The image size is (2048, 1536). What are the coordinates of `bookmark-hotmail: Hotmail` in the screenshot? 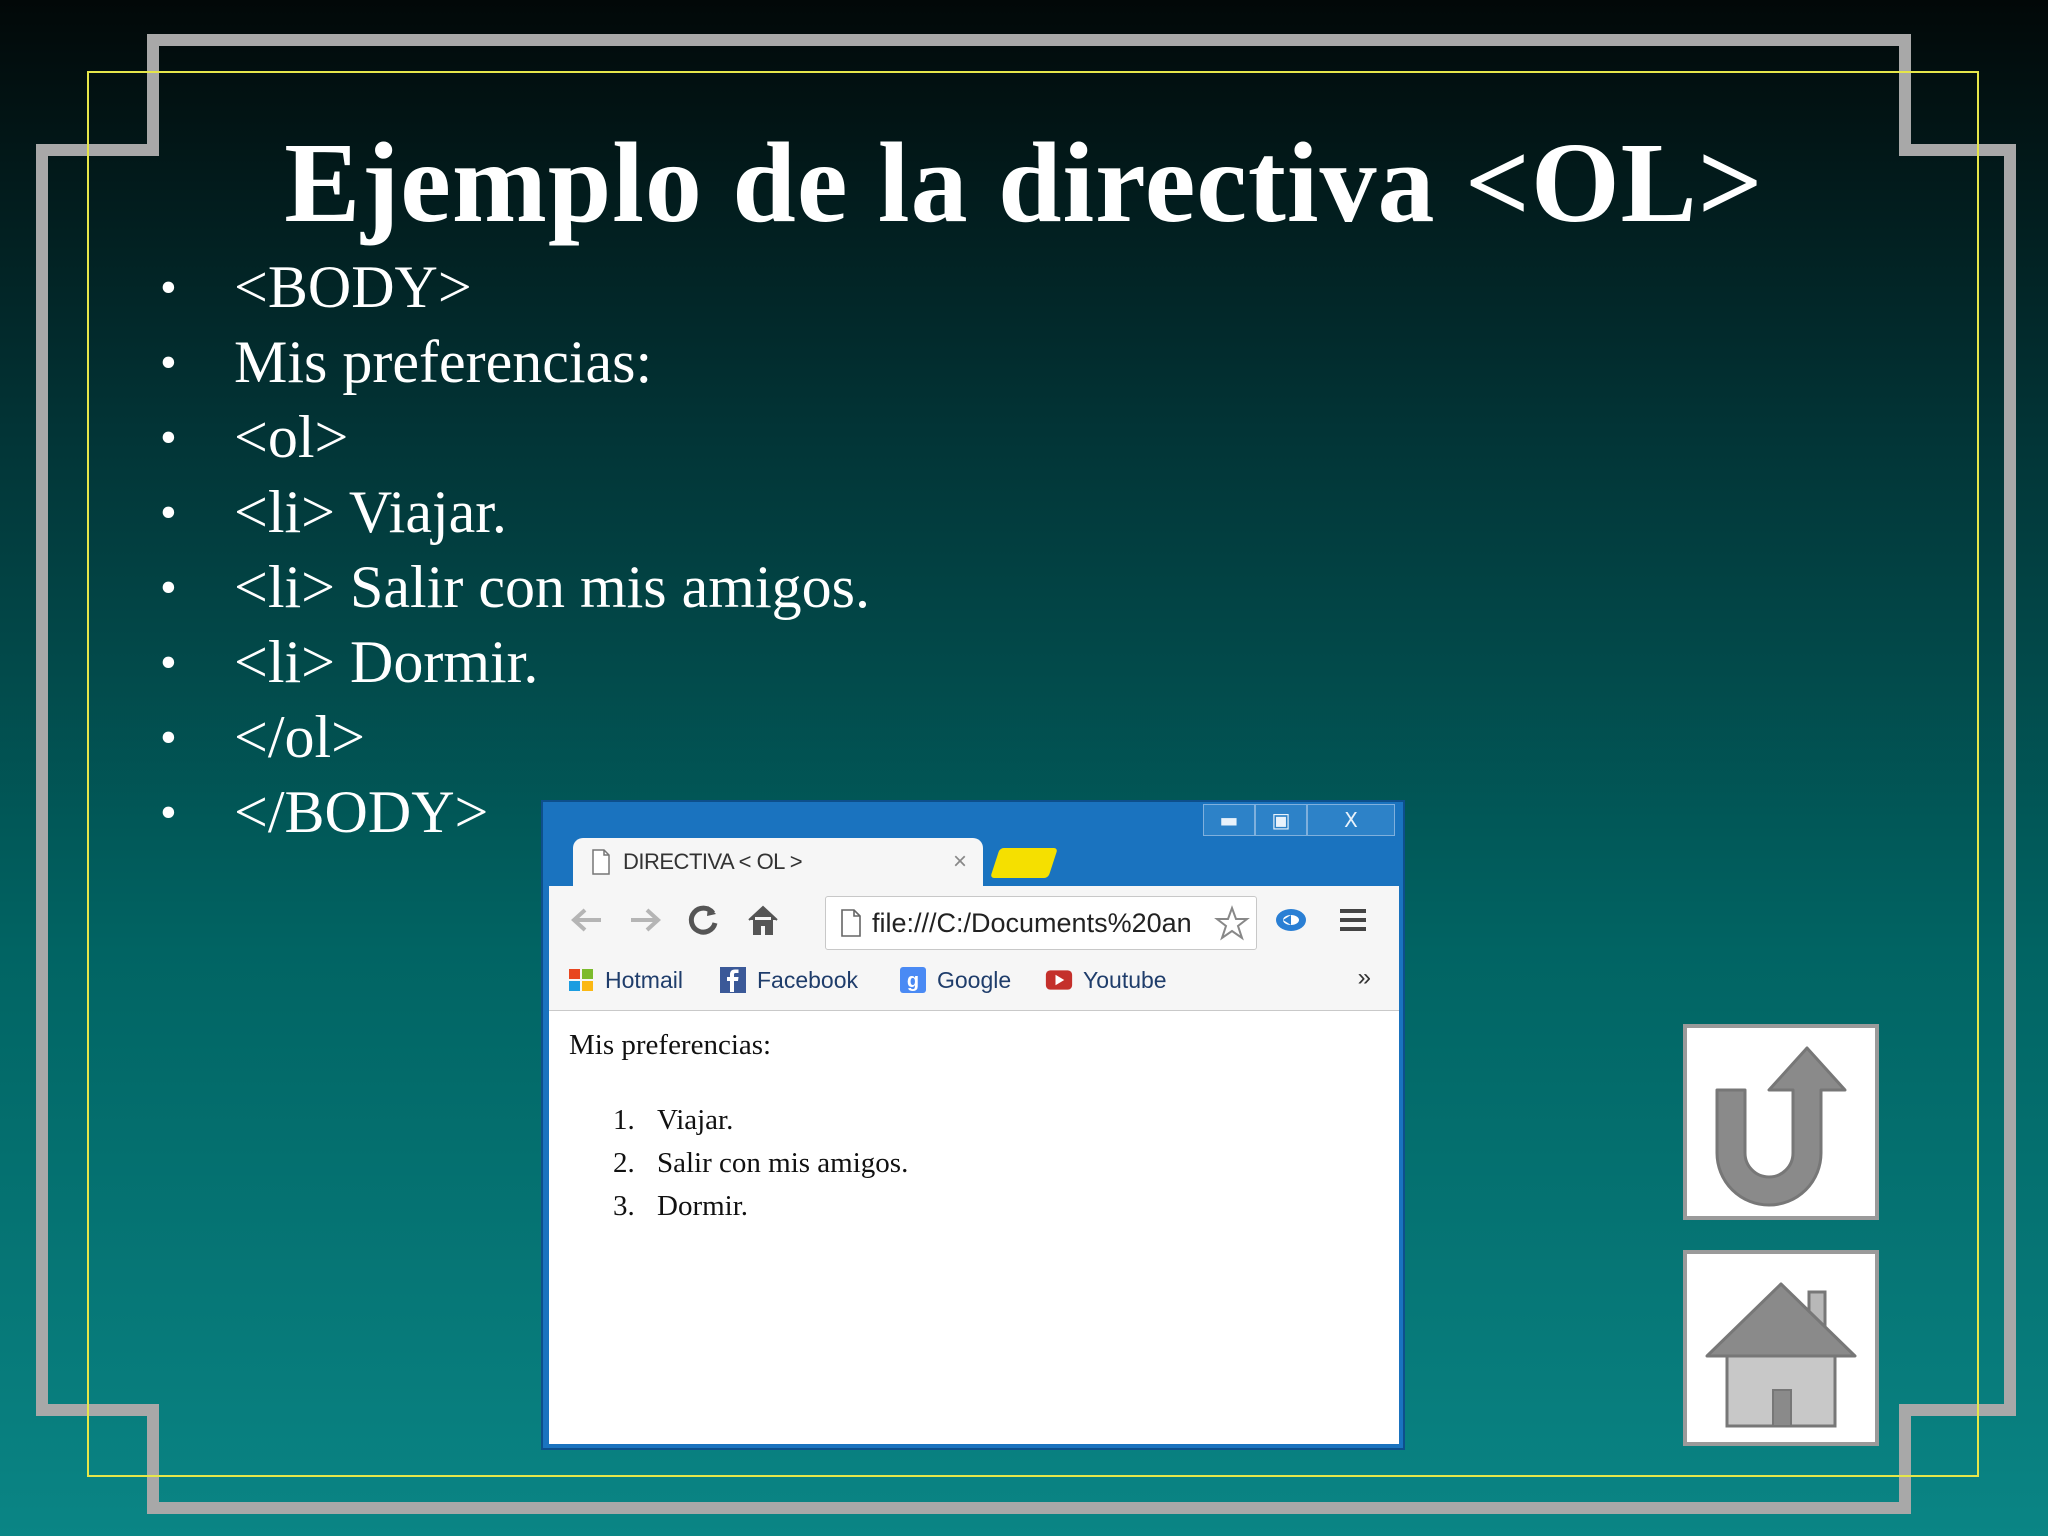 It's located at (625, 980).